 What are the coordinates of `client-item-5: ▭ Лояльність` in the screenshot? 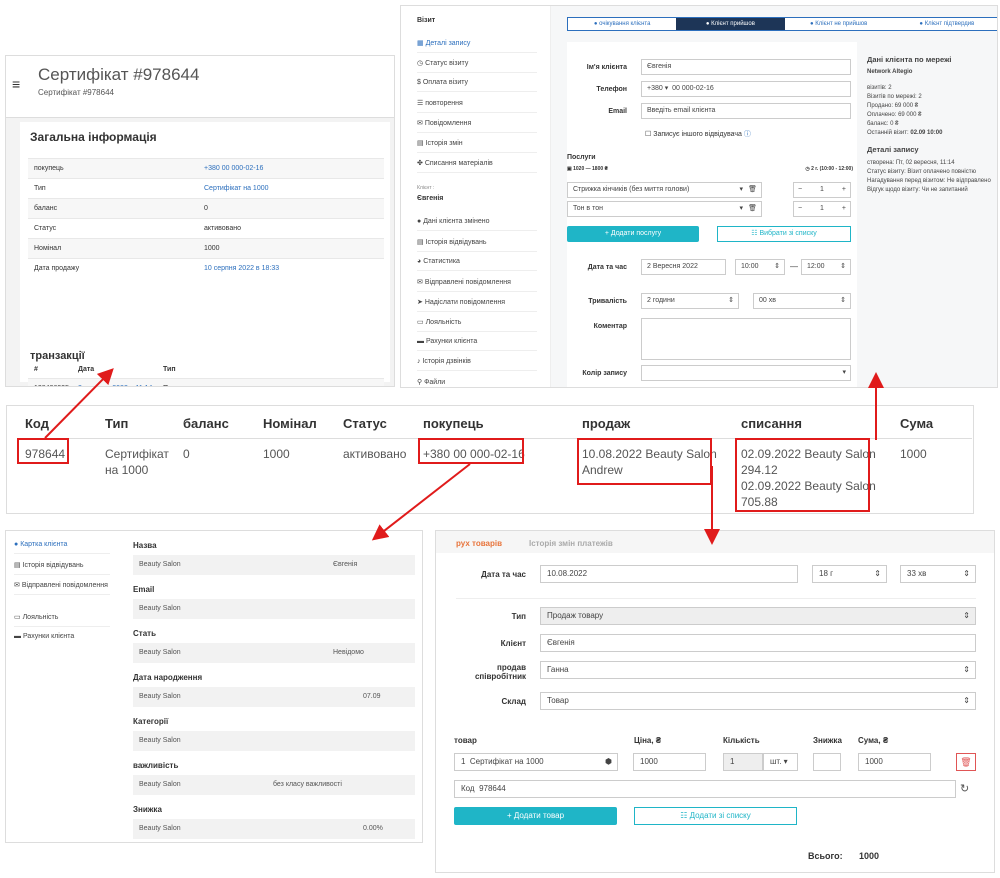 It's located at (477, 325).